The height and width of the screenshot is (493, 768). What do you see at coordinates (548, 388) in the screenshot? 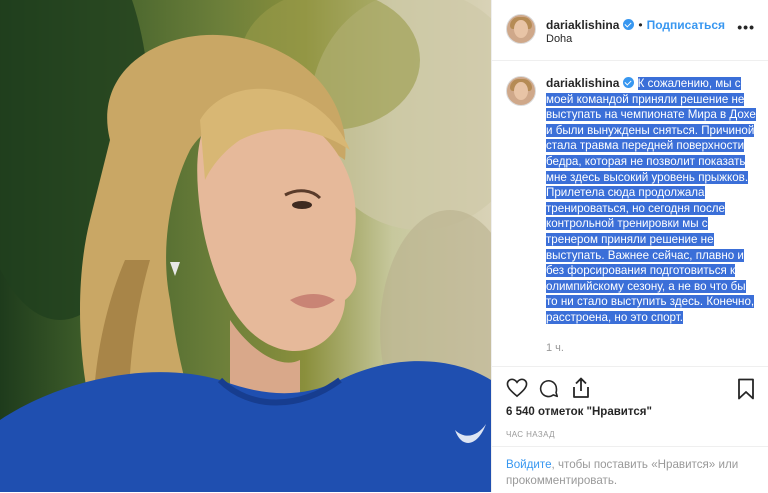
I see `comment-bubble-icon` at bounding box center [548, 388].